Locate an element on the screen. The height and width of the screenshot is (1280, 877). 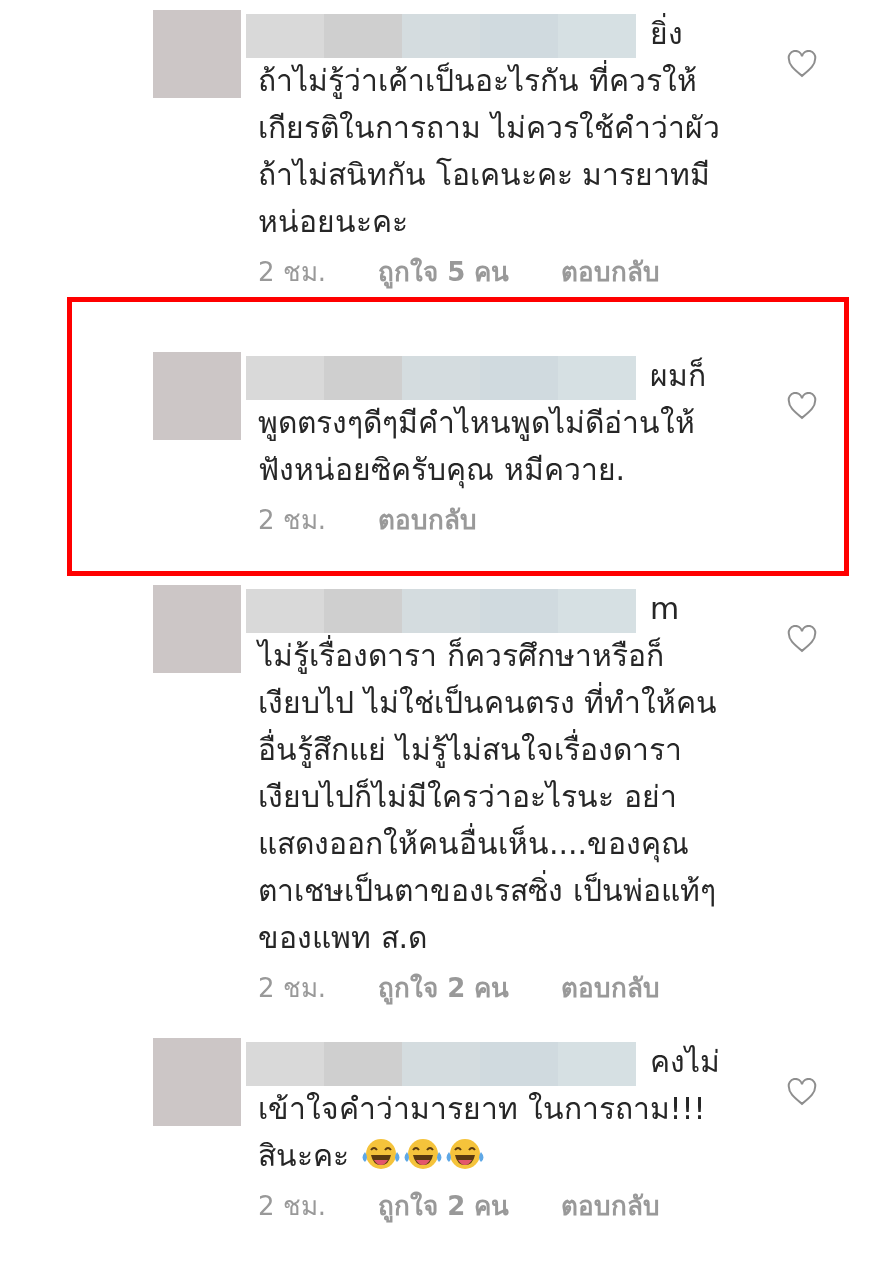
likes-link: ถูกใจ 5 คน is located at coordinates (444, 271).